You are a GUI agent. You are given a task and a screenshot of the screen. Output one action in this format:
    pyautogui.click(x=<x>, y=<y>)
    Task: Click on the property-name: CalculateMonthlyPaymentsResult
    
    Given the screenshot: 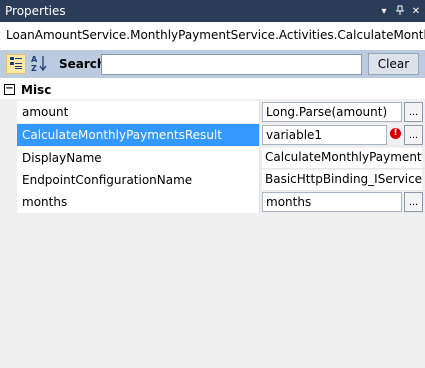 What is the action you would take?
    pyautogui.click(x=138, y=135)
    